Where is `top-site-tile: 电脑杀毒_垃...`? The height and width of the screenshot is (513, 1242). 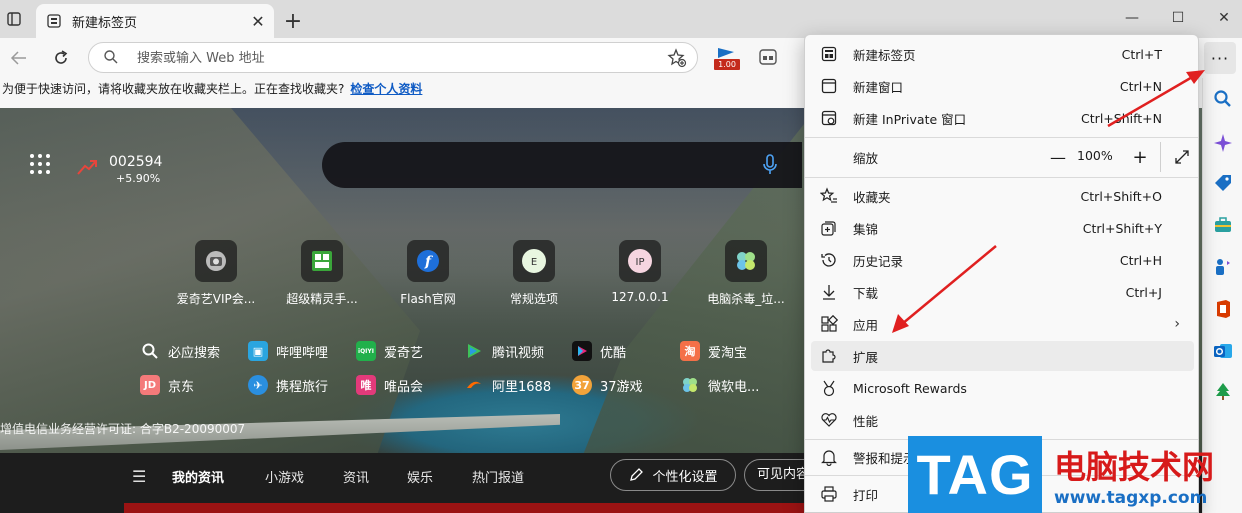 top-site-tile: 电脑杀毒_垃... is located at coordinates (746, 273).